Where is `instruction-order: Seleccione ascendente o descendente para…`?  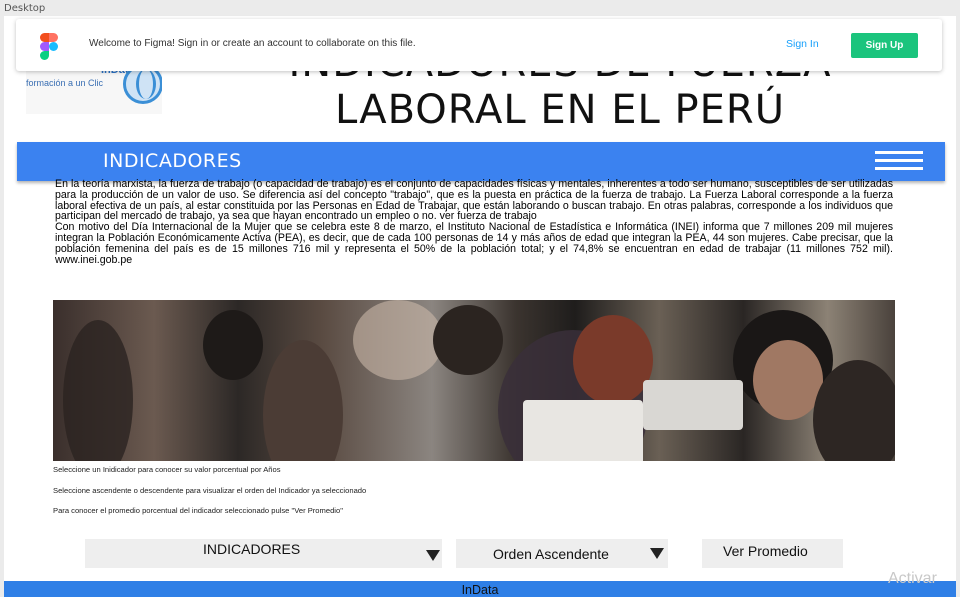
instruction-order: Seleccione ascendente o descendente para… is located at coordinates (210, 490).